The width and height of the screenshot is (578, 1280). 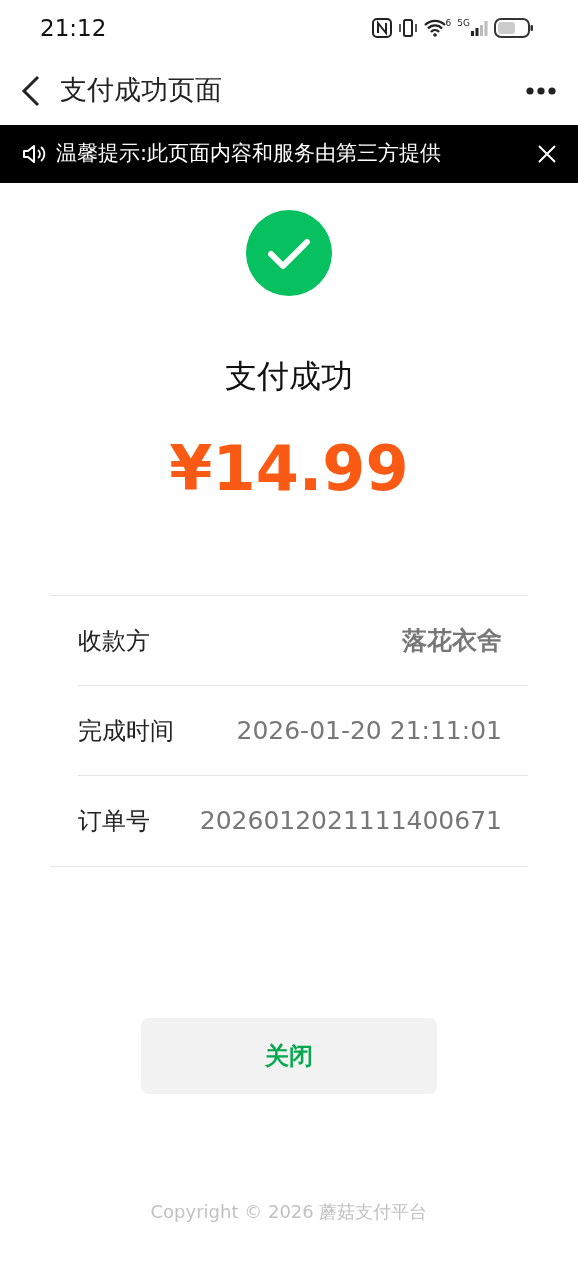 What do you see at coordinates (249, 154) in the screenshot?
I see `notice-text: 温馨提示:此页面内容和服务由第三方提供` at bounding box center [249, 154].